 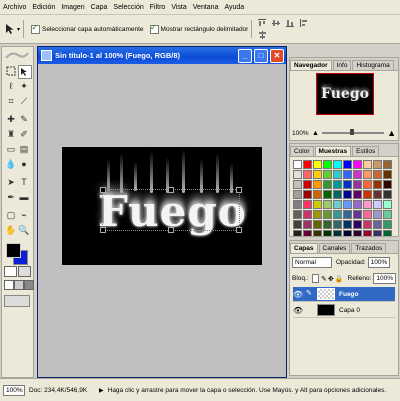 What do you see at coordinates (24, 197) in the screenshot?
I see `shape-tool-icon: ▬` at bounding box center [24, 197].